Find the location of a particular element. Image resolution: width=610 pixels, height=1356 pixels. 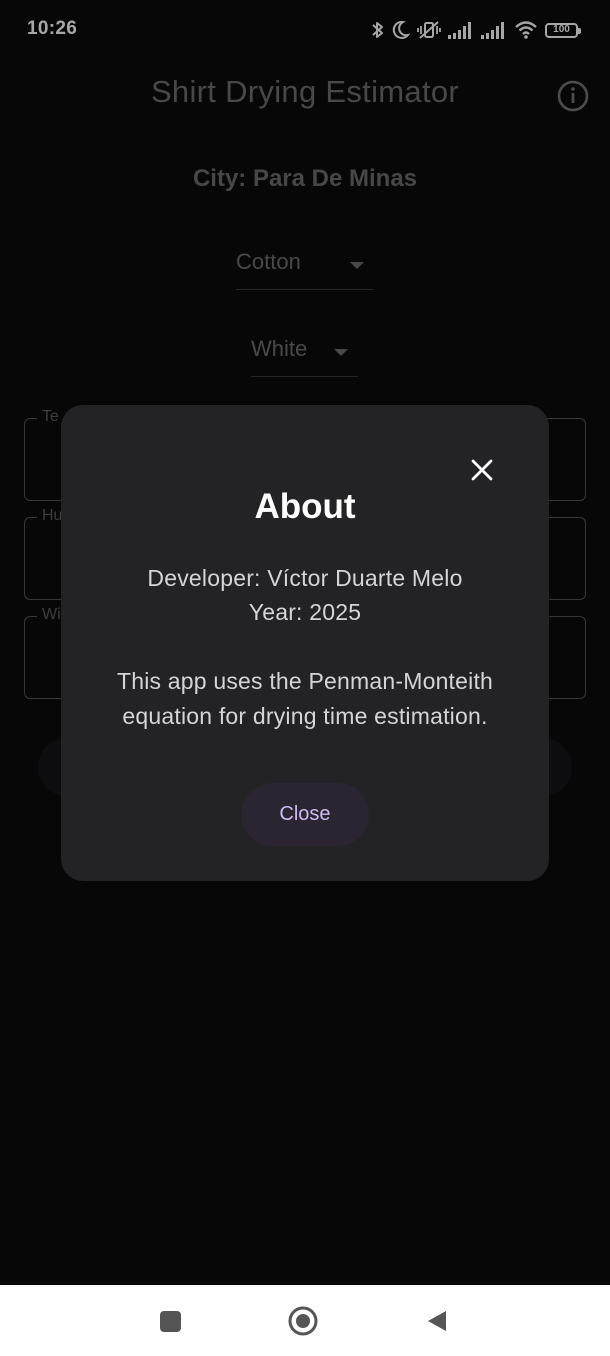

back-icon is located at coordinates (437, 1321).